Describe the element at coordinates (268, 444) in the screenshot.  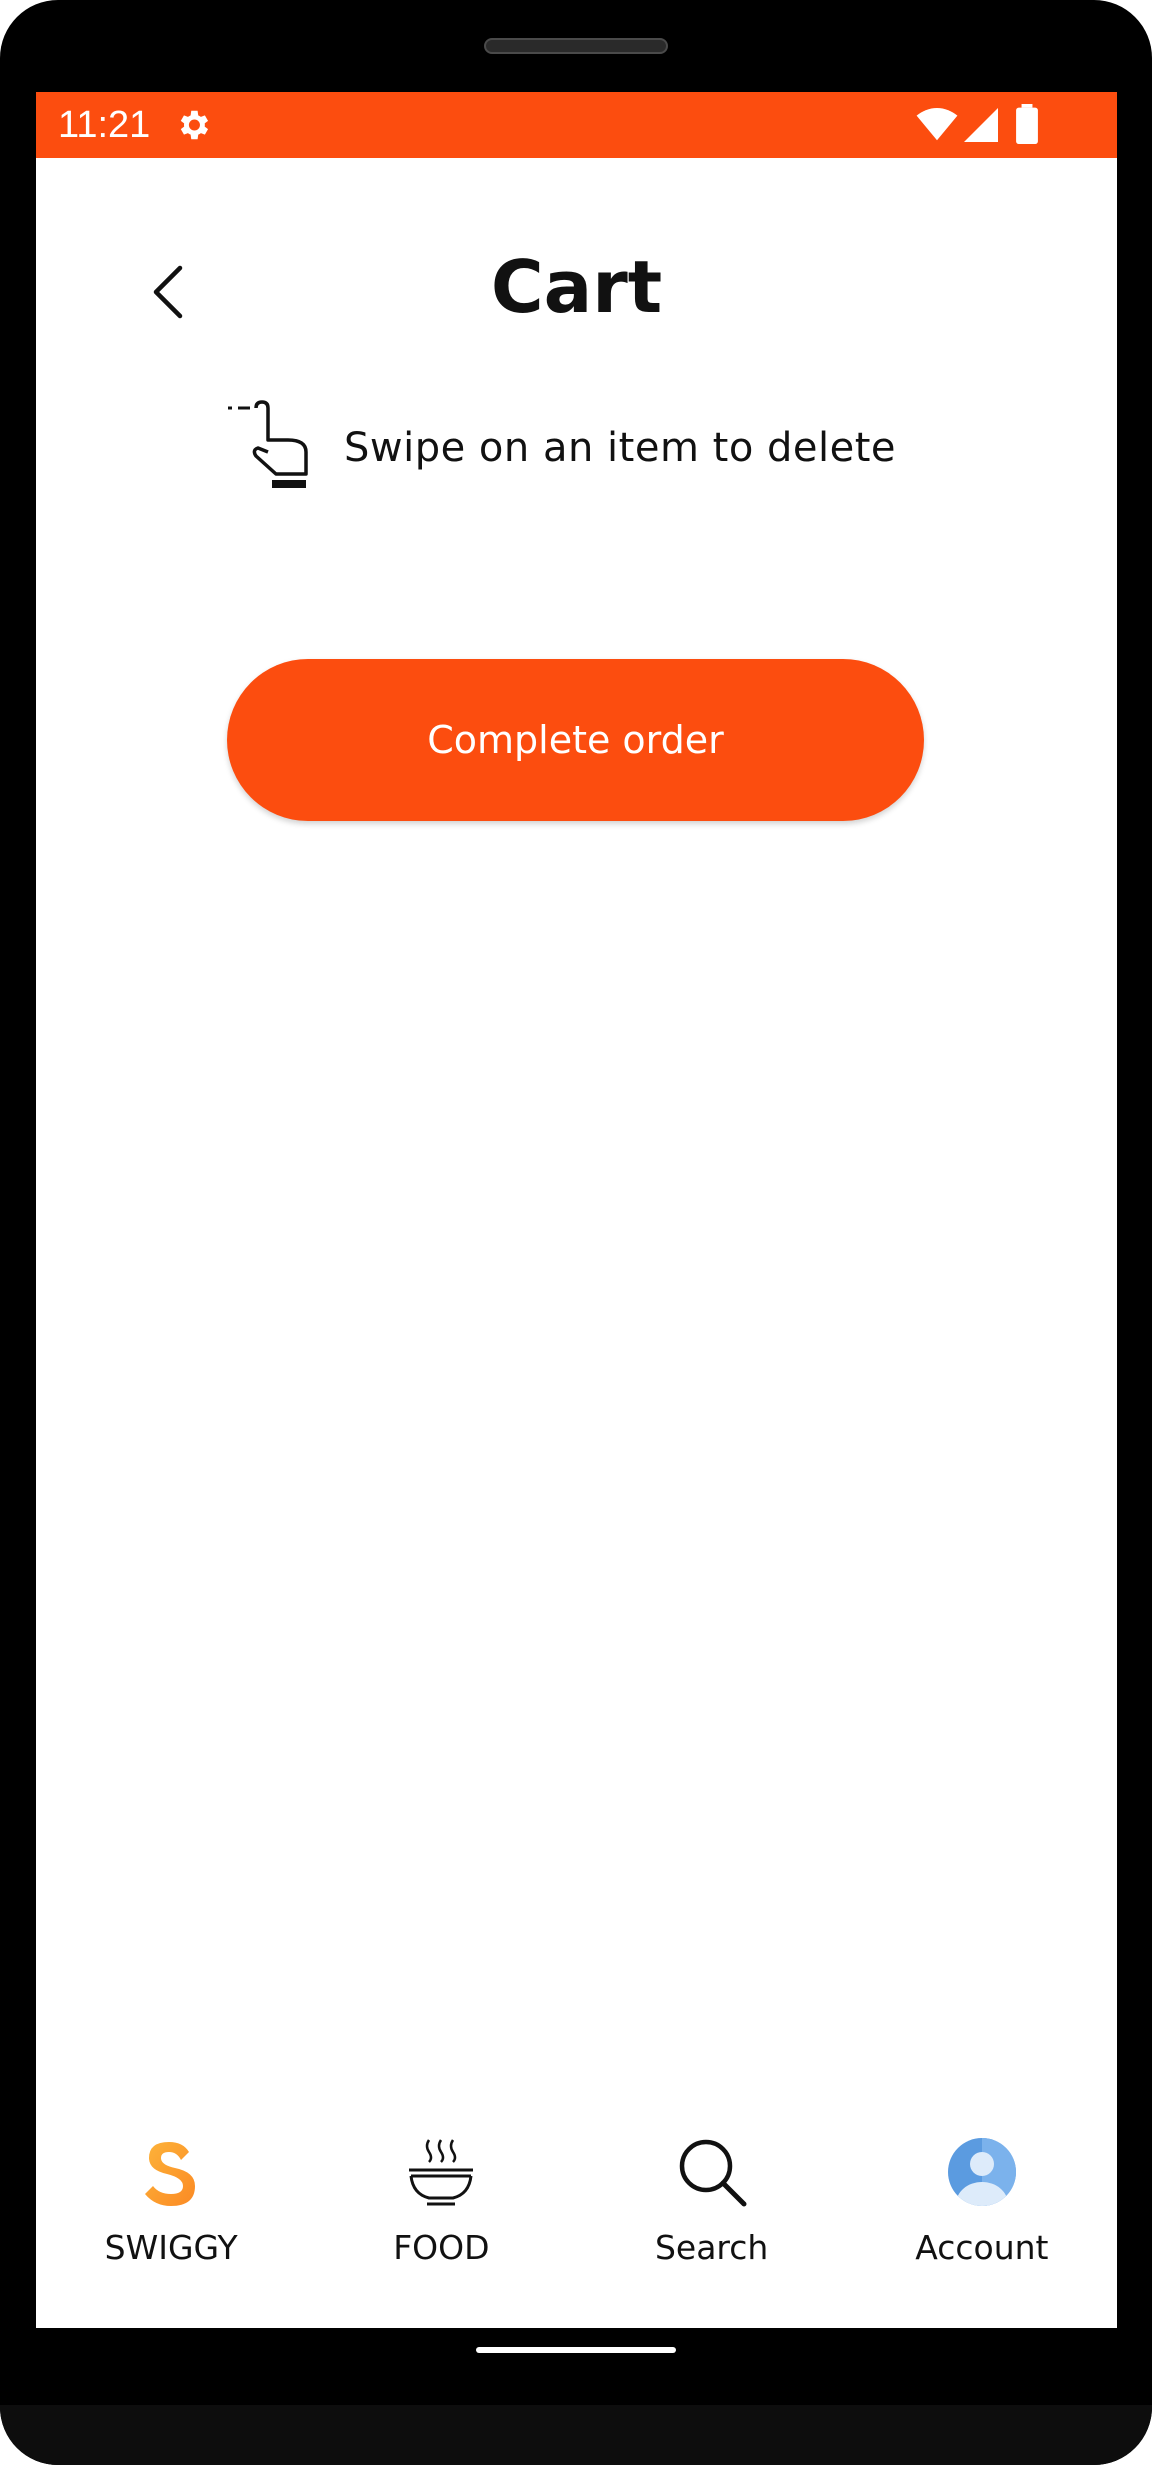
I see `swipe-hand-icon` at that location.